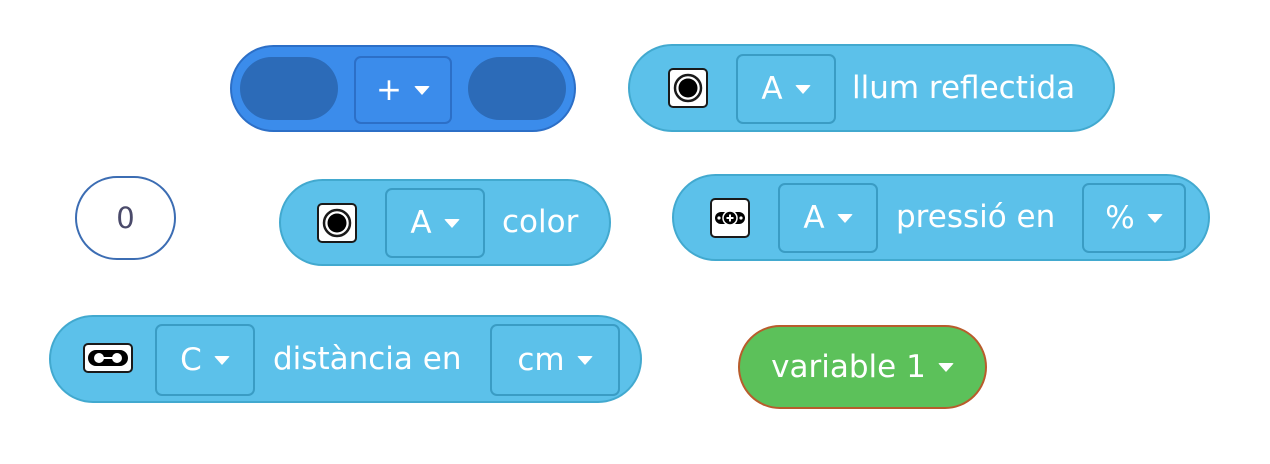 Image resolution: width=1270 pixels, height=464 pixels. I want to click on port-value: C, so click(191, 360).